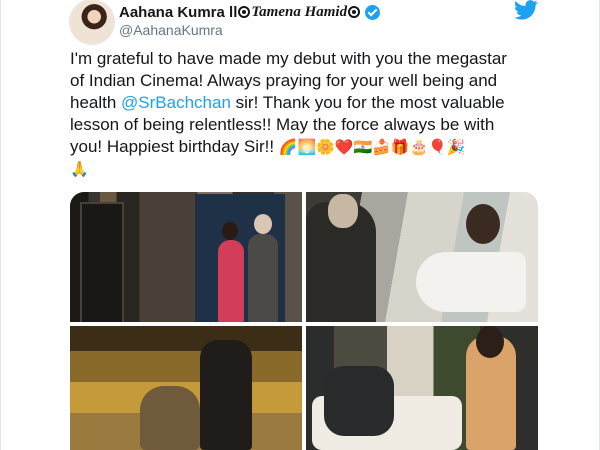  I want to click on door-shape, so click(102, 262).